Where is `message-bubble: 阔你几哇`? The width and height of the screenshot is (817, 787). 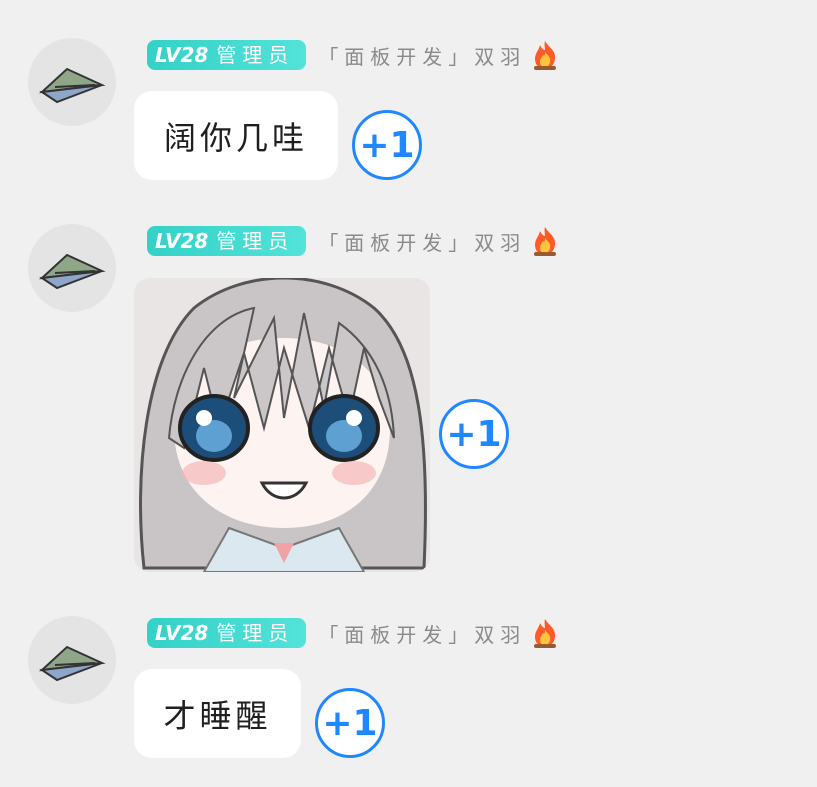 message-bubble: 阔你几哇 is located at coordinates (236, 135).